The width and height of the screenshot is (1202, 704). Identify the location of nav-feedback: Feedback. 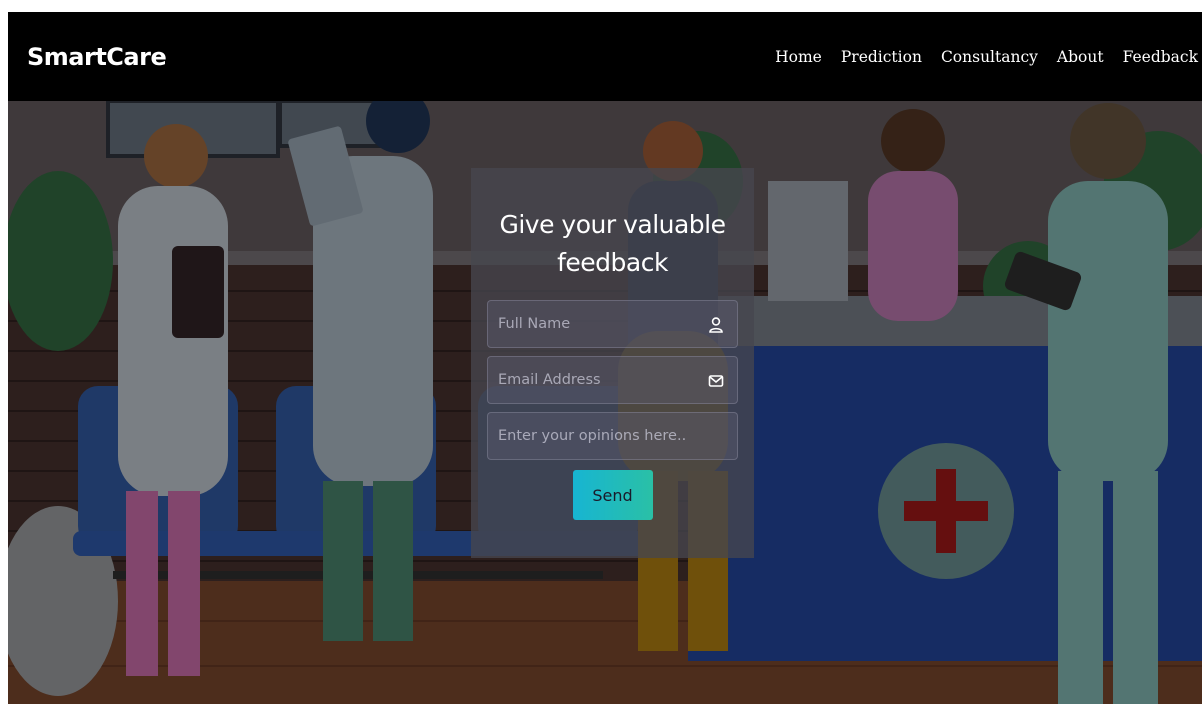
(1160, 57).